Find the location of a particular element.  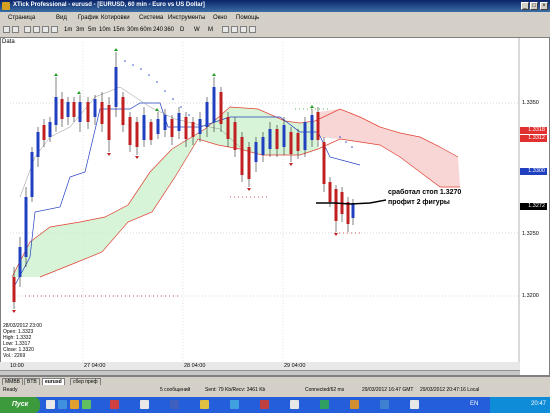

horizontal-scrollbar is located at coordinates (260, 372).